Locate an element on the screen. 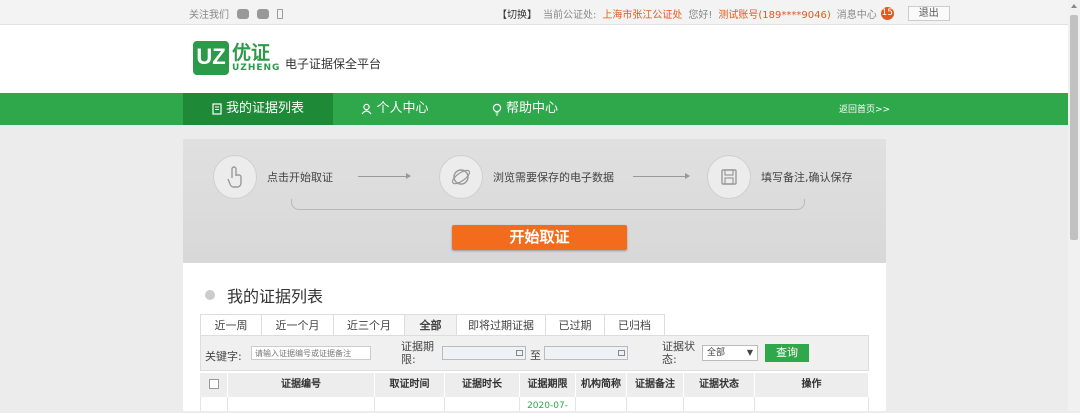 The width and height of the screenshot is (1080, 413). table-row: 2020-07- is located at coordinates (534, 404).